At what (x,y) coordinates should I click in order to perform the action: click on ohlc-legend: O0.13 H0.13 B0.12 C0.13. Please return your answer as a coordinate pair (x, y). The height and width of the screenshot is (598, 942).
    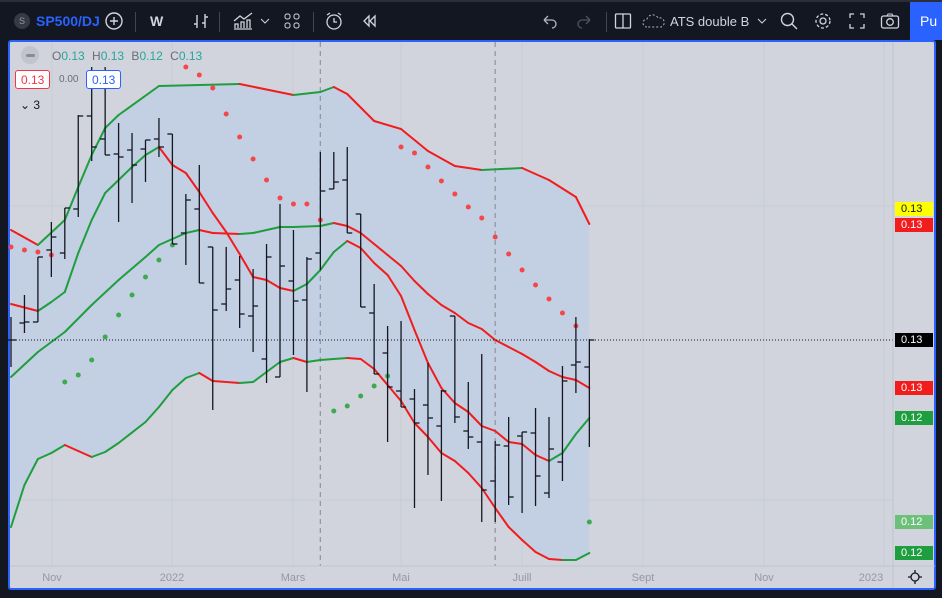
    Looking at the image, I should click on (127, 56).